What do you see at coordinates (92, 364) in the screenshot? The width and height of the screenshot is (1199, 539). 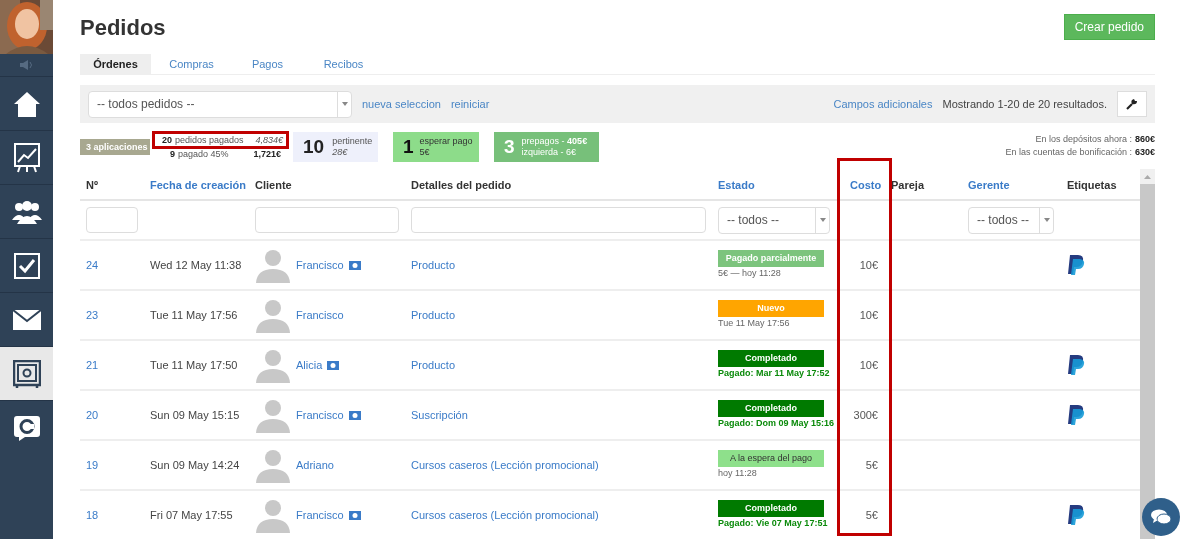 I see `order-number-link: 21` at bounding box center [92, 364].